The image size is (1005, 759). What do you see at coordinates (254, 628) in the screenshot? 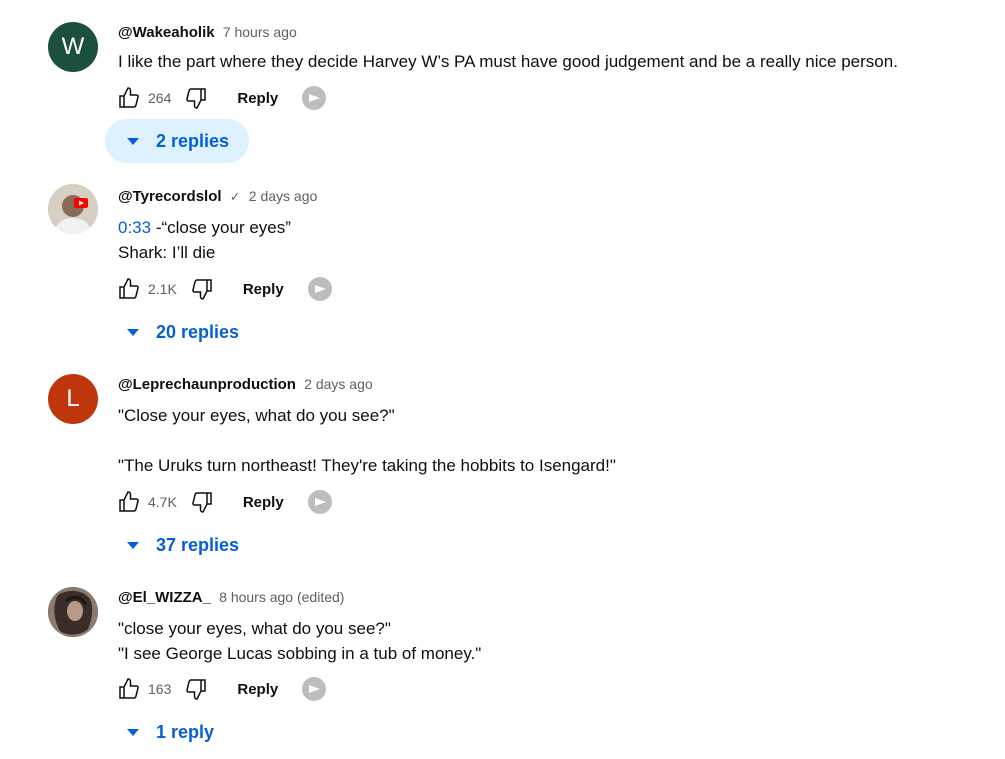
I see `comment-text: "close your eyes, what do you see?"` at bounding box center [254, 628].